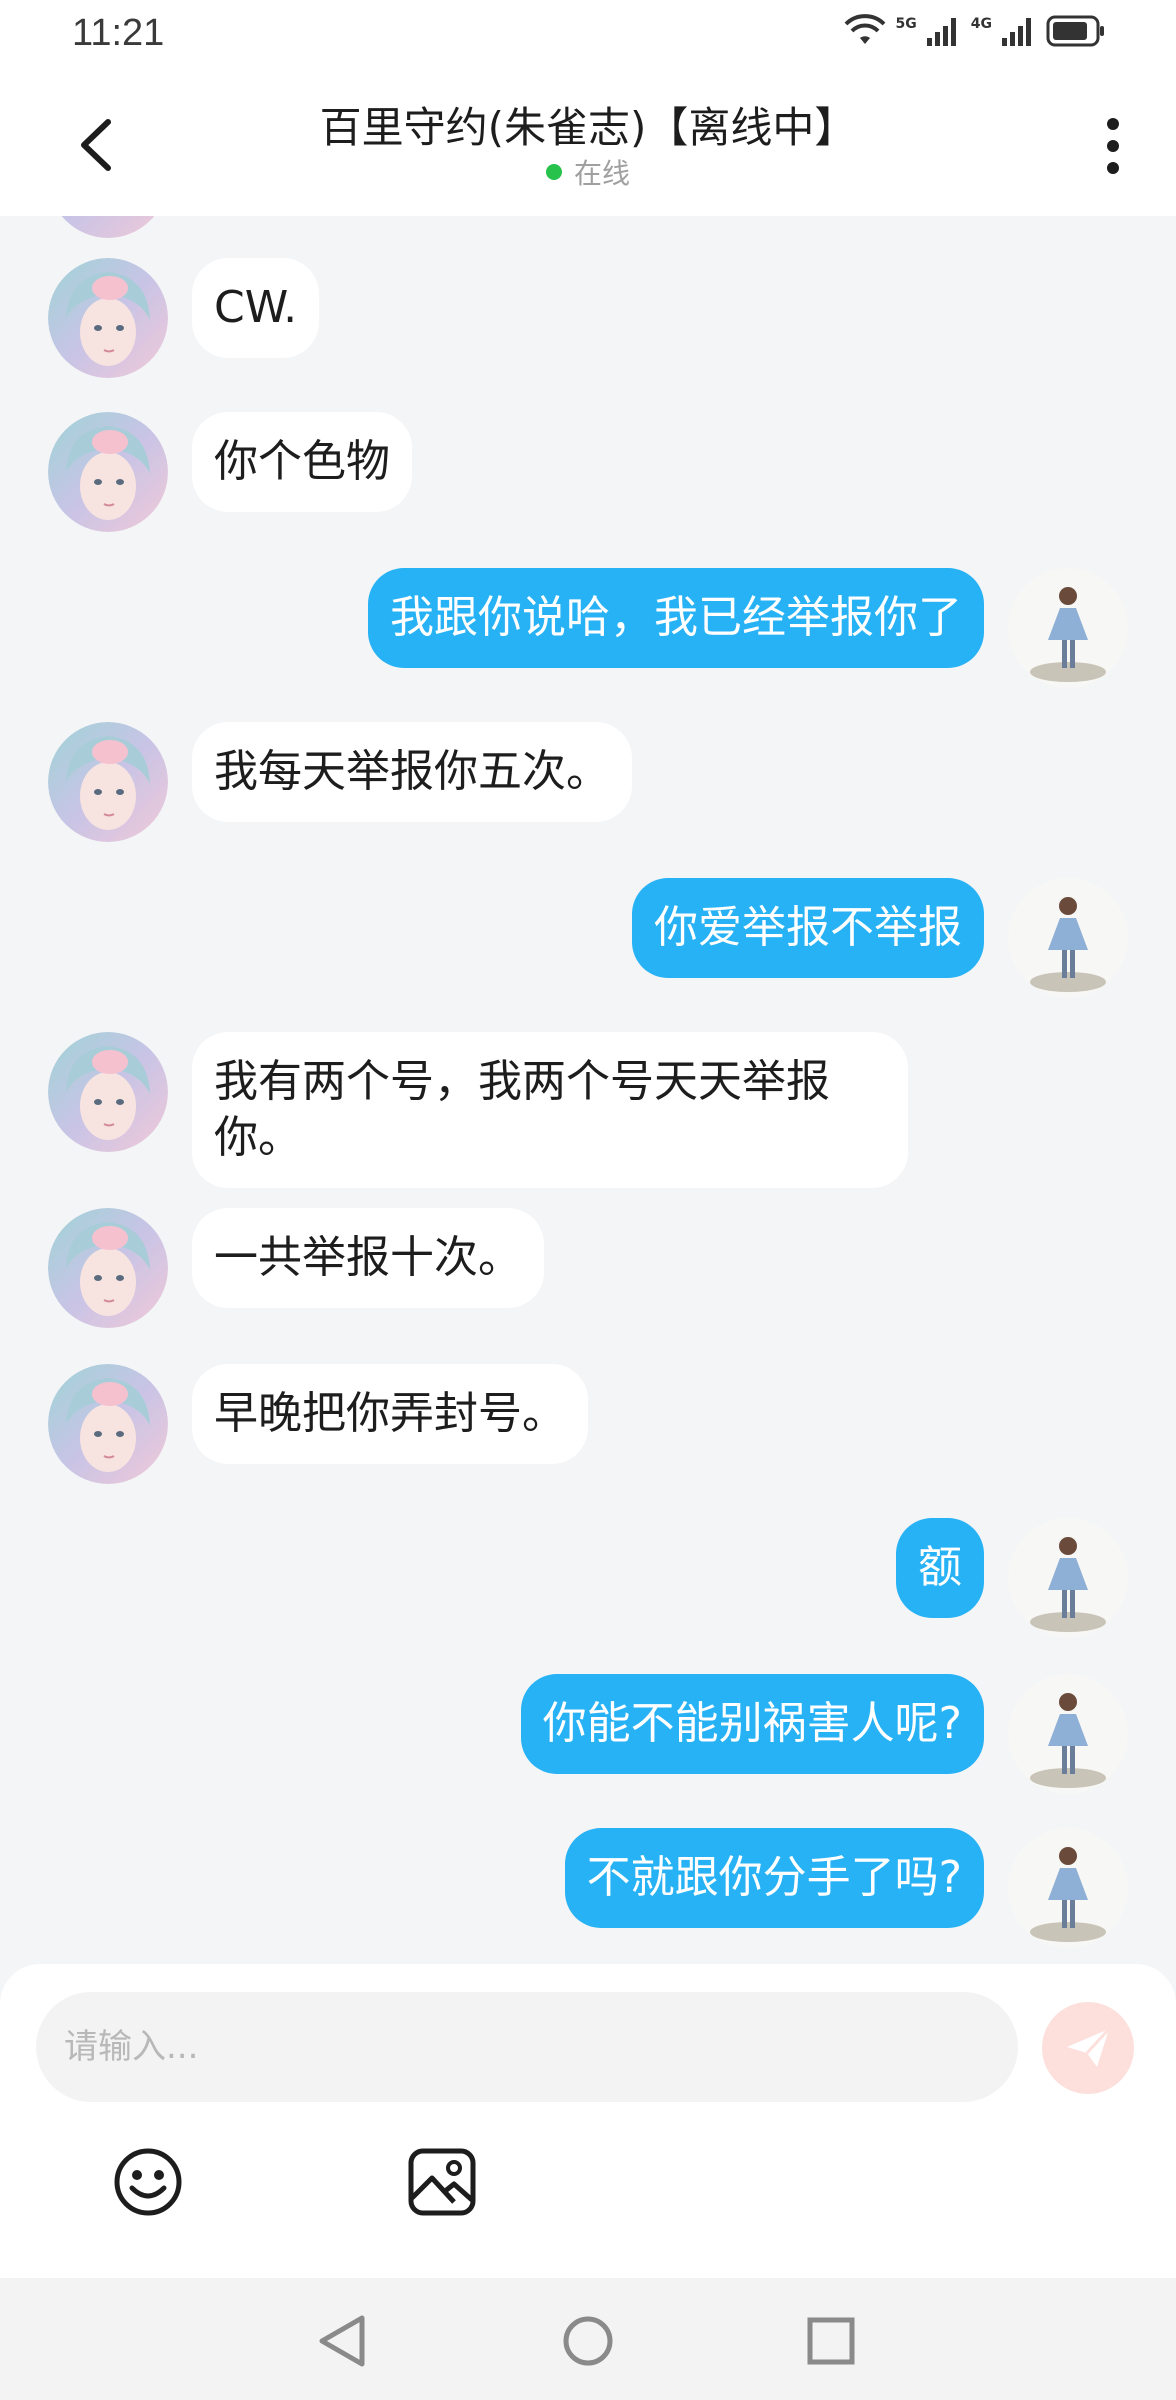 This screenshot has width=1176, height=2400. I want to click on nav-recent-button, so click(831, 2341).